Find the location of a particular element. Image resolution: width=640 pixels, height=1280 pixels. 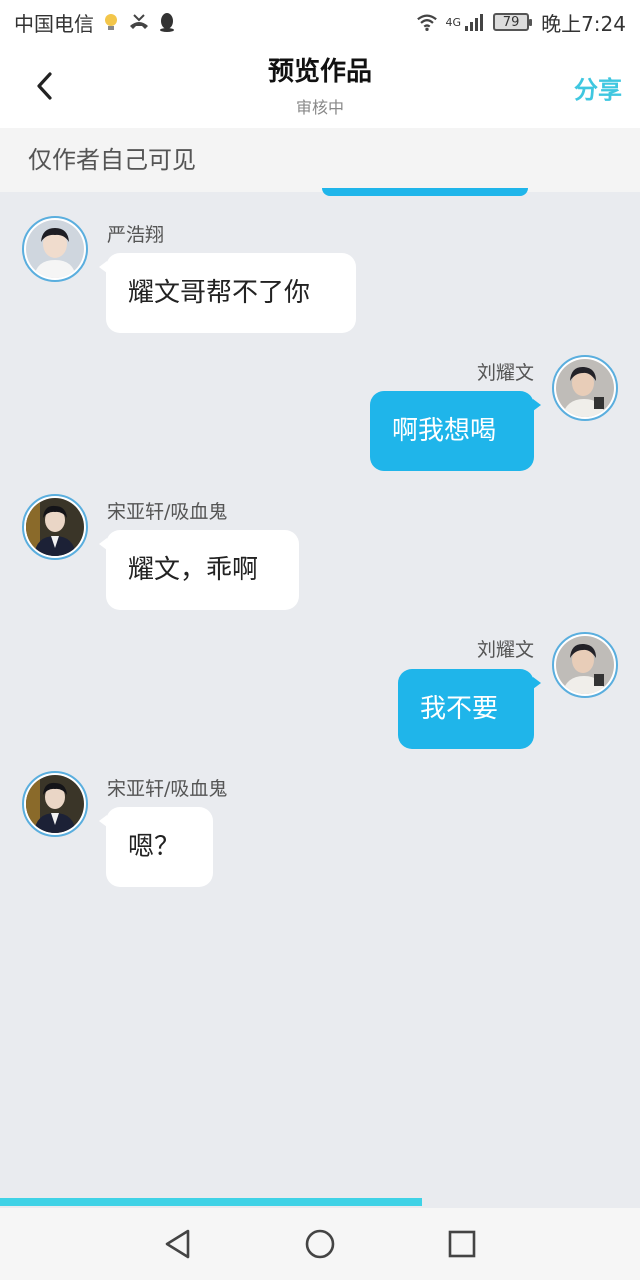

status-right: 4G 79 晚上7:24 is located at coordinates (521, 22).